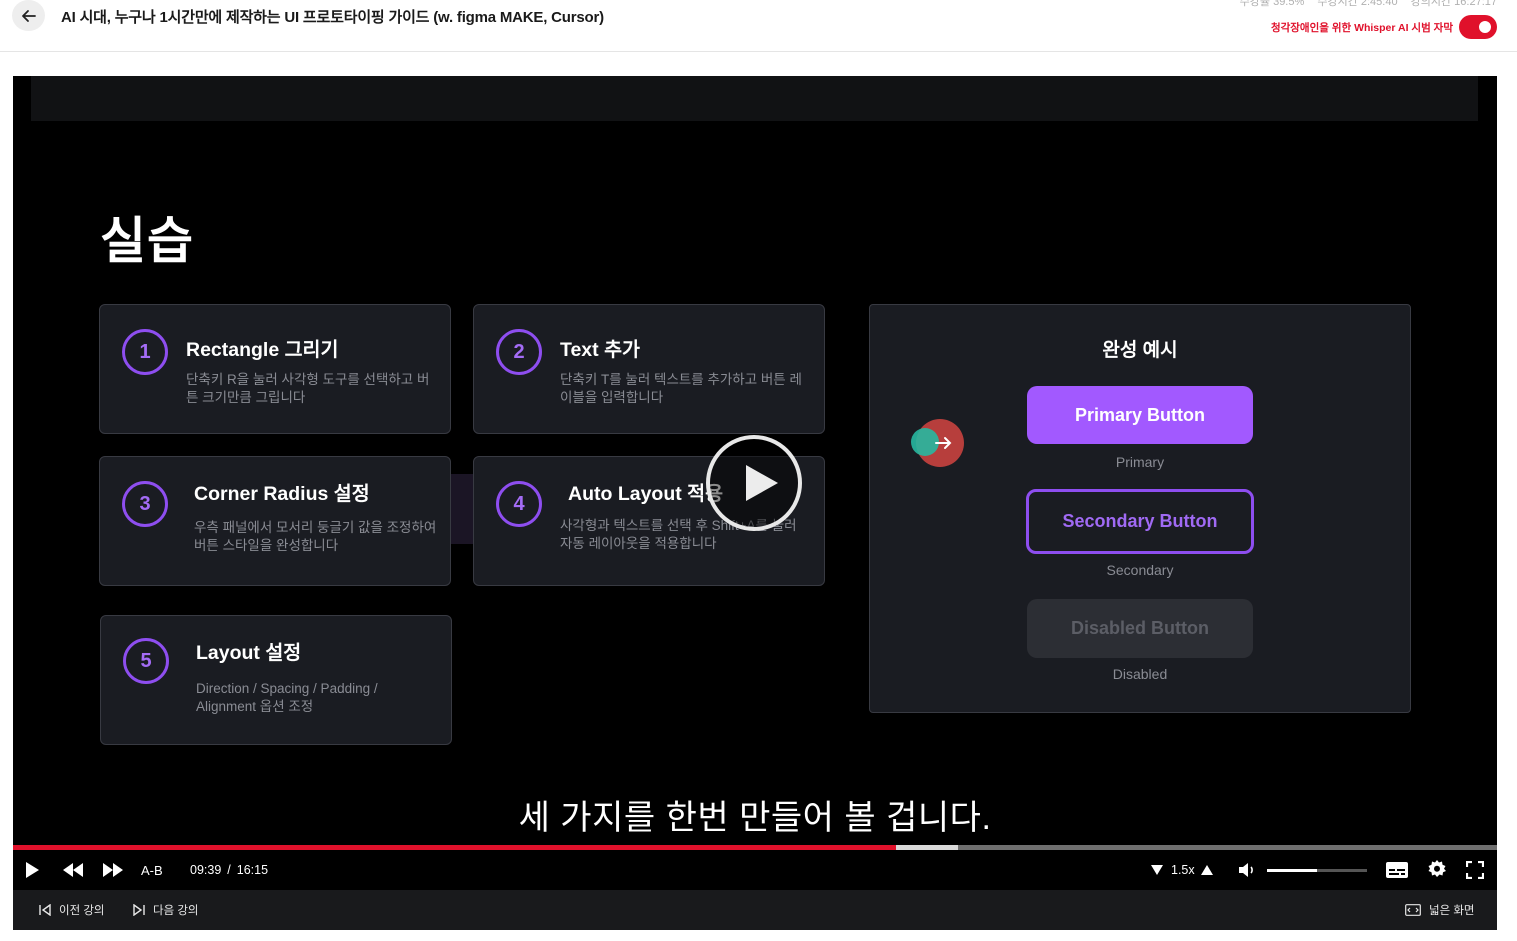 The height and width of the screenshot is (941, 1517). What do you see at coordinates (1140, 674) in the screenshot?
I see `disabled-caption: Disabled` at bounding box center [1140, 674].